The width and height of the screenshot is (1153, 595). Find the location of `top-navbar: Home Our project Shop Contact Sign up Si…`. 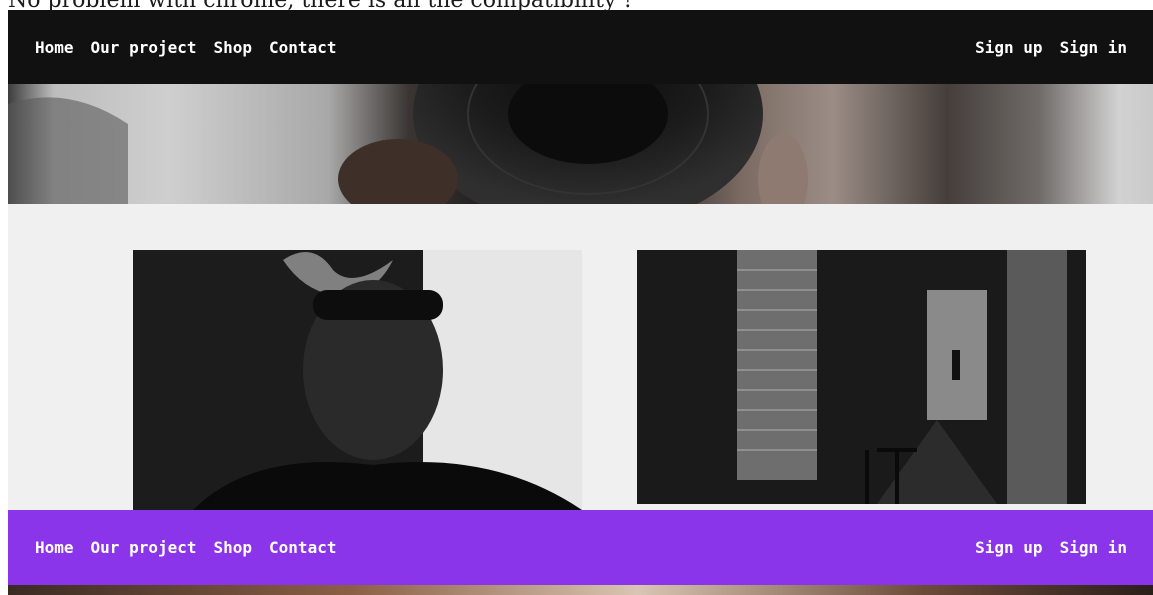

top-navbar: Home Our project Shop Contact Sign up Si… is located at coordinates (580, 47).